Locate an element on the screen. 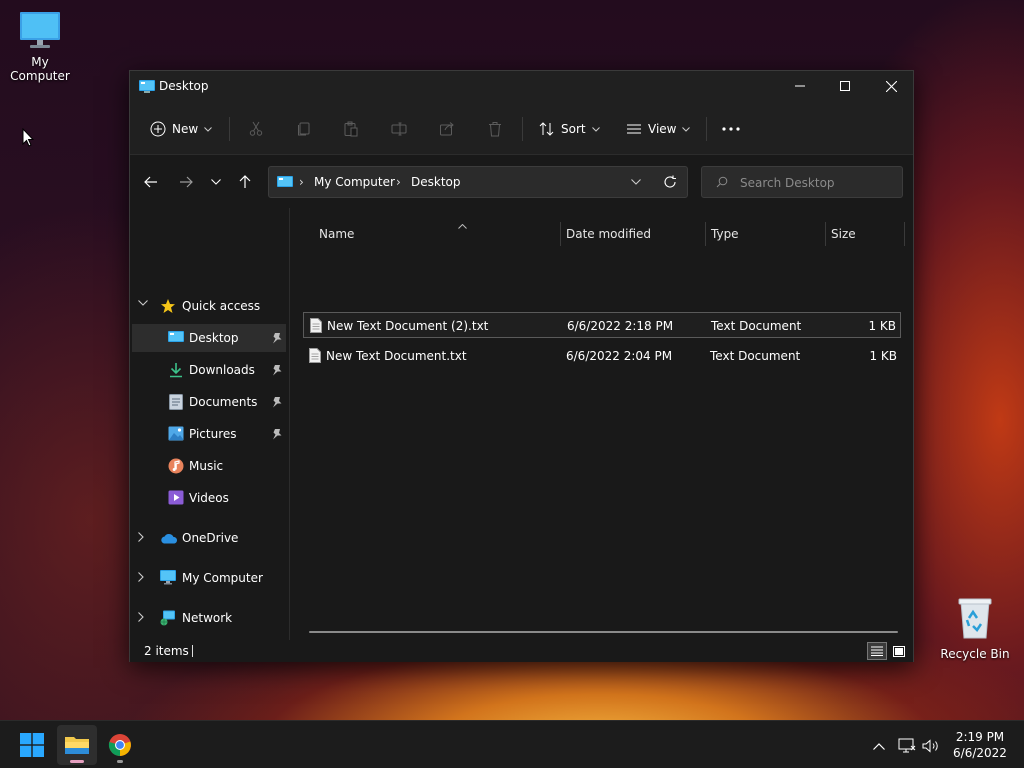 Image resolution: width=1024 pixels, height=768 pixels. view-button: View is located at coordinates (658, 129).